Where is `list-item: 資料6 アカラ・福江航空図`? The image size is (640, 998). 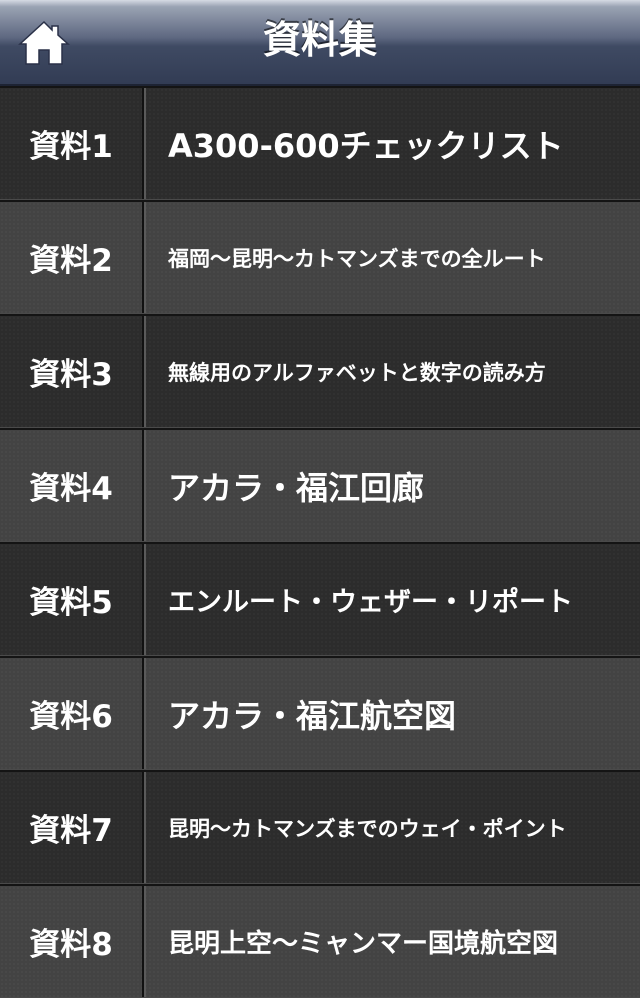 list-item: 資料6 アカラ・福江航空図 is located at coordinates (320, 713).